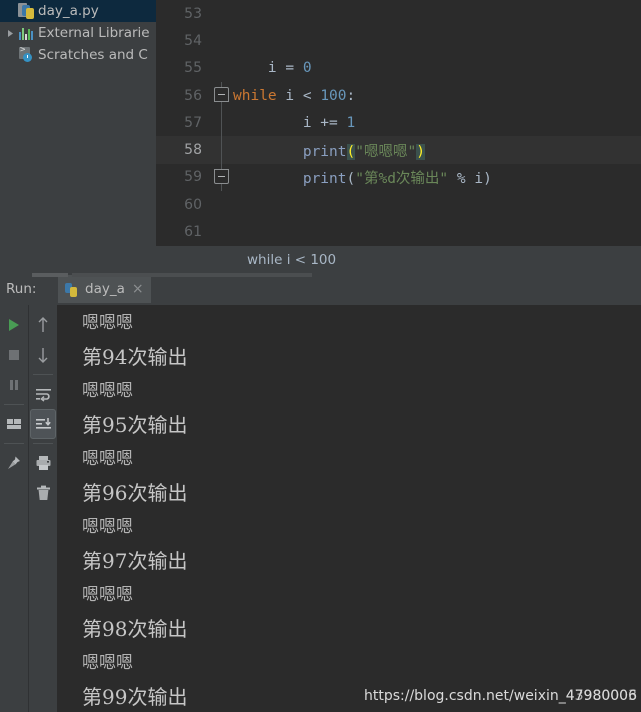 Image resolution: width=641 pixels, height=712 pixels. What do you see at coordinates (93, 55) in the screenshot?
I see `tree-item-label: Scratches and C` at bounding box center [93, 55].